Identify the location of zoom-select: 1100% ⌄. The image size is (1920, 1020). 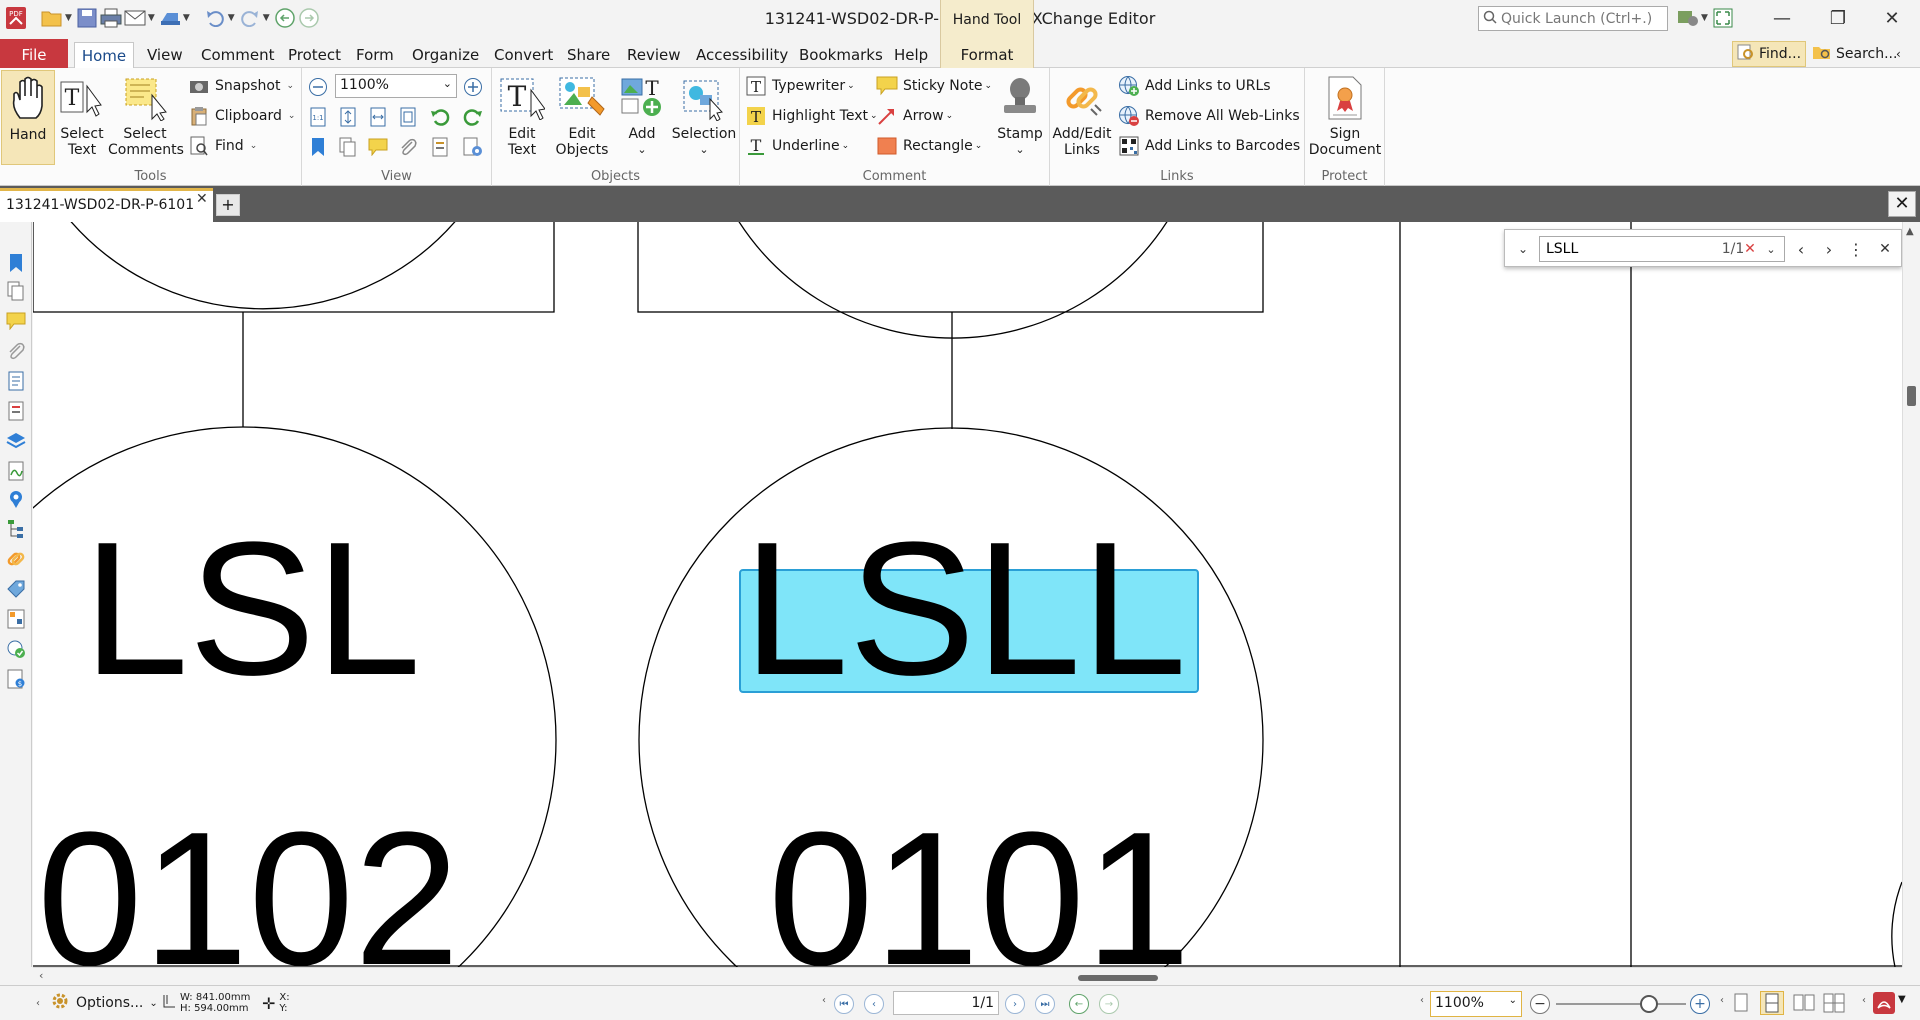
(396, 86).